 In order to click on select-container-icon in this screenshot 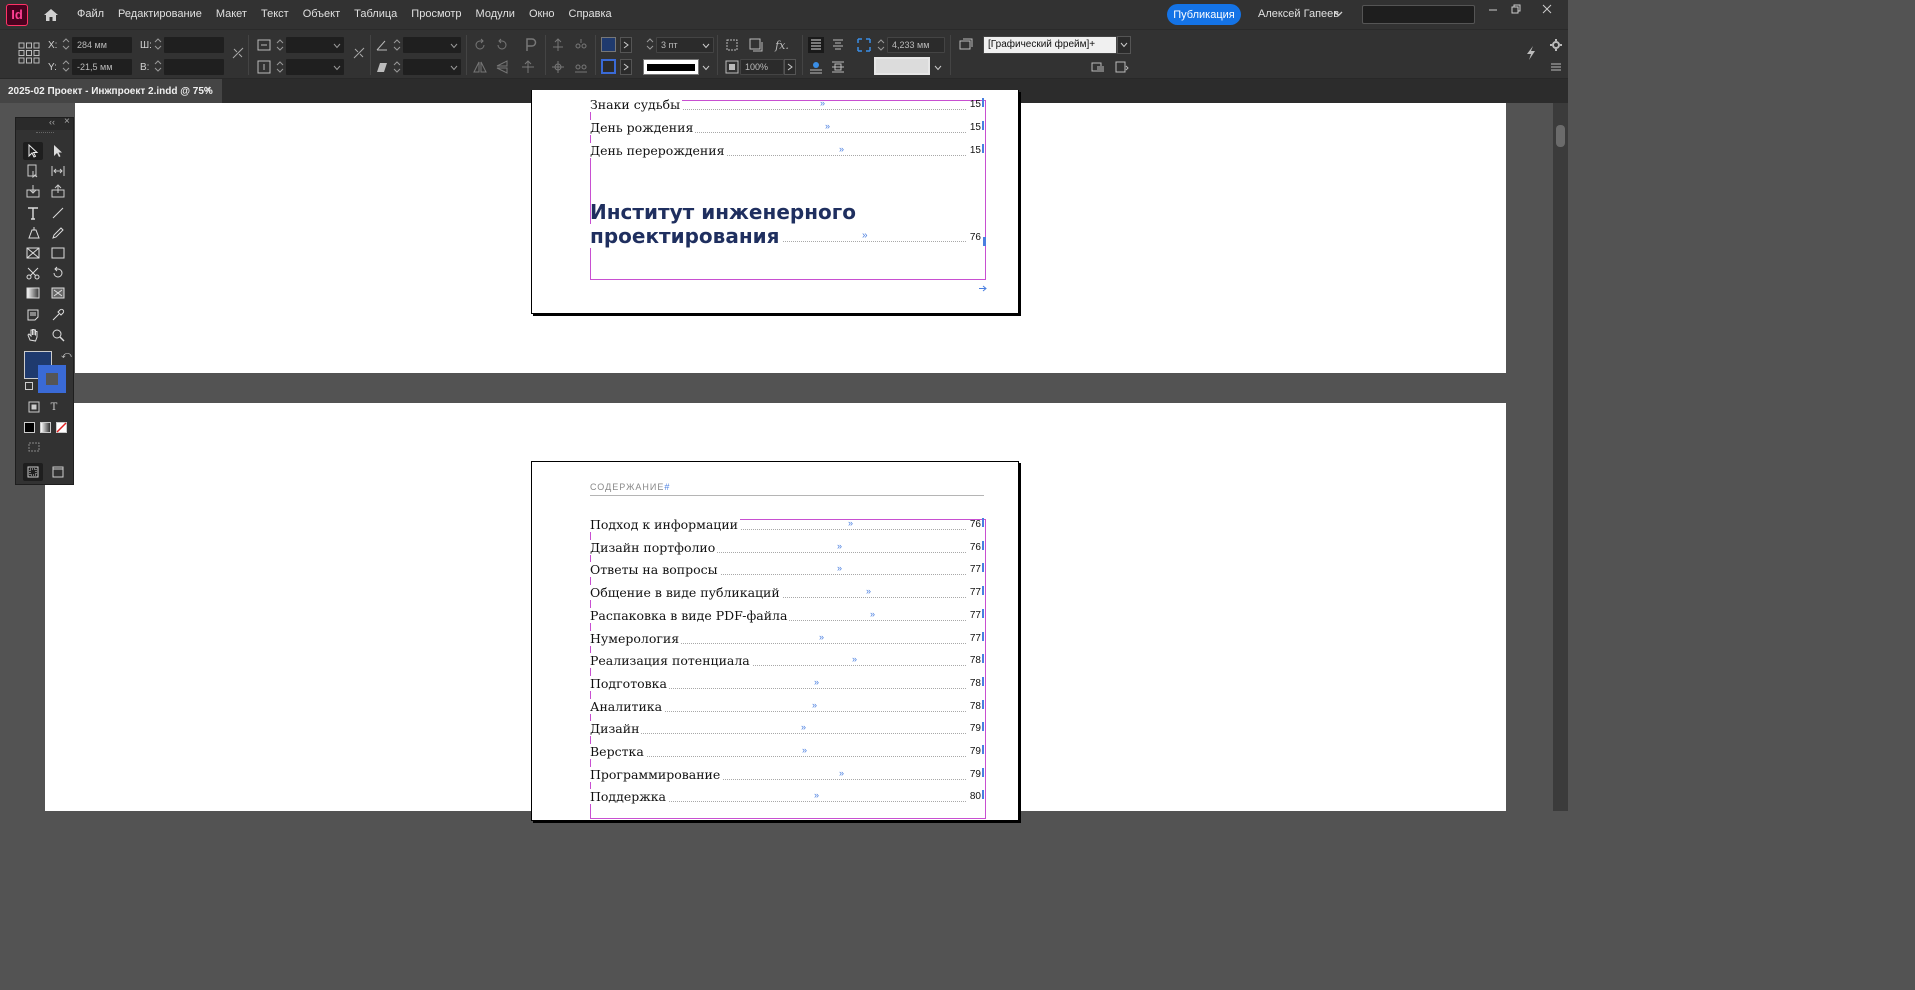, I will do `click(528, 67)`.